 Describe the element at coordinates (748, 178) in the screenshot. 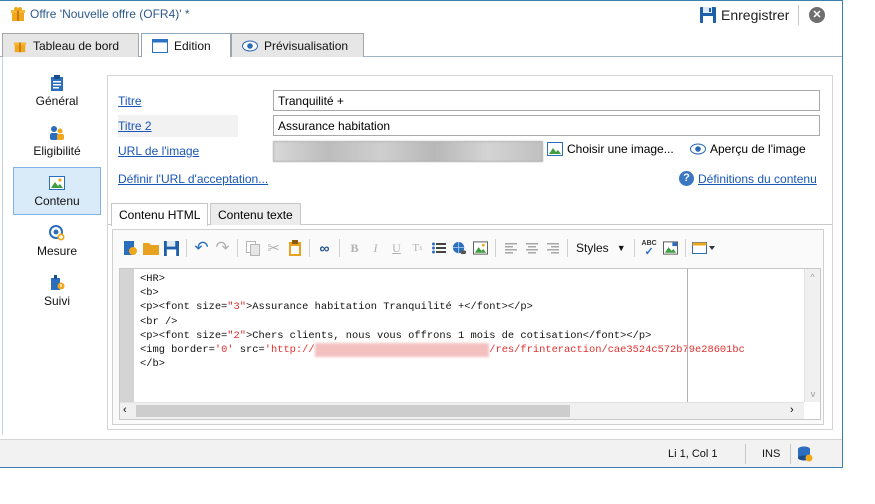

I see `content-definitions-link: ? Définitions du contenu` at that location.